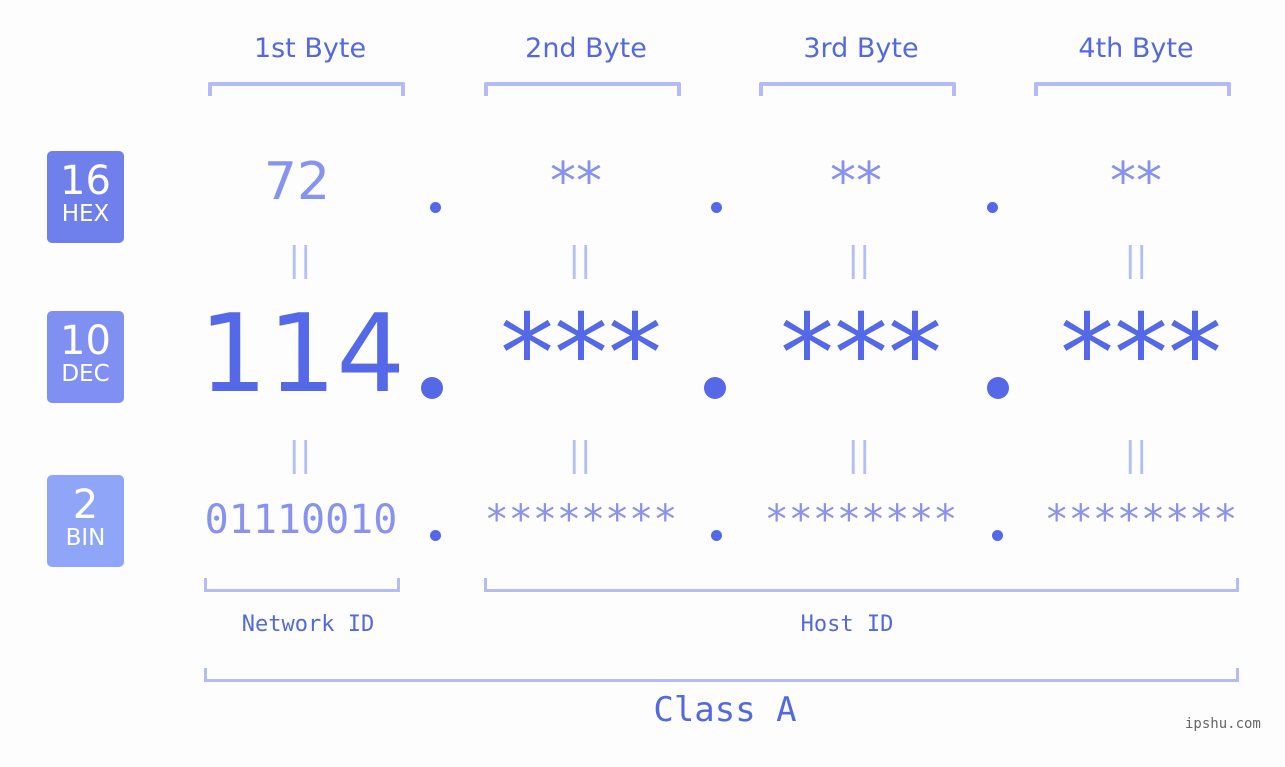 The width and height of the screenshot is (1285, 767). I want to click on dec-badge-label: DEC, so click(85, 374).